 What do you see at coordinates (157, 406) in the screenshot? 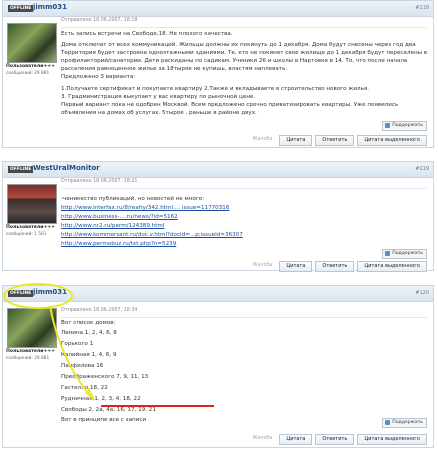
I see `highlight-underline` at bounding box center [157, 406].